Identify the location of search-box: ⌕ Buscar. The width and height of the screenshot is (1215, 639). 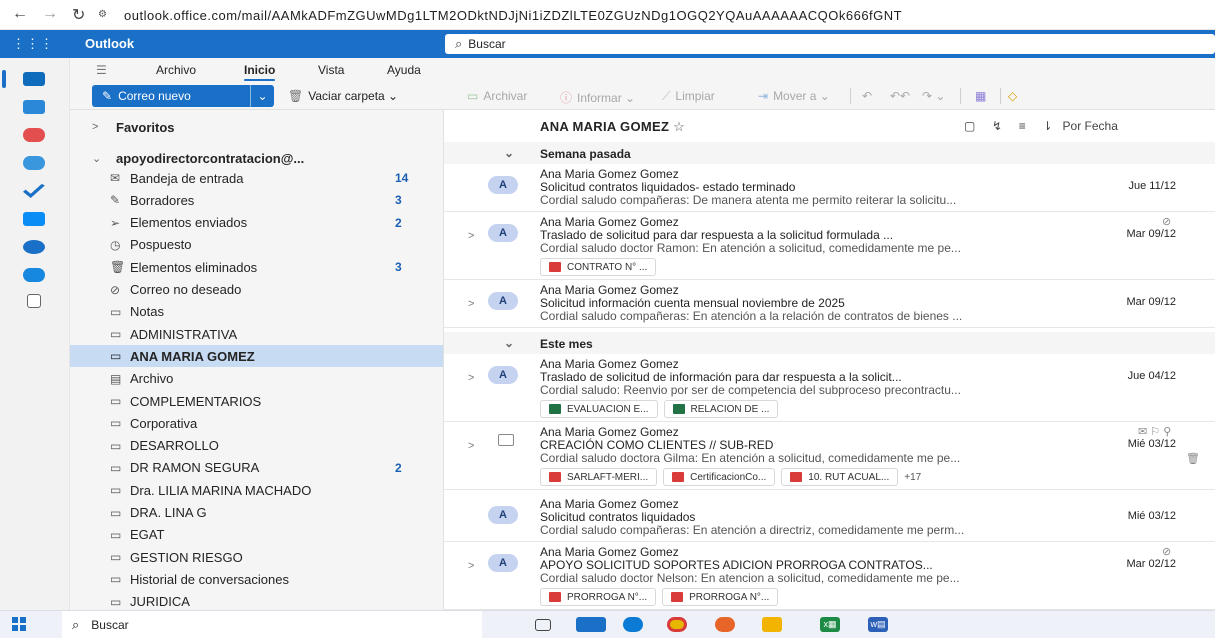
(830, 44).